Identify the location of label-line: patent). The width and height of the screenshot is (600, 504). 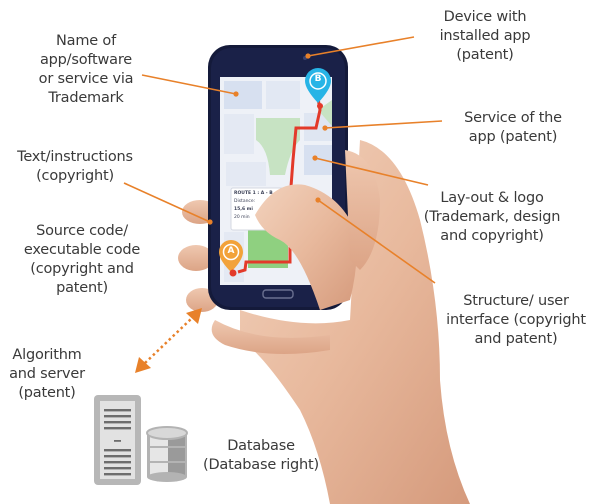
(82, 288).